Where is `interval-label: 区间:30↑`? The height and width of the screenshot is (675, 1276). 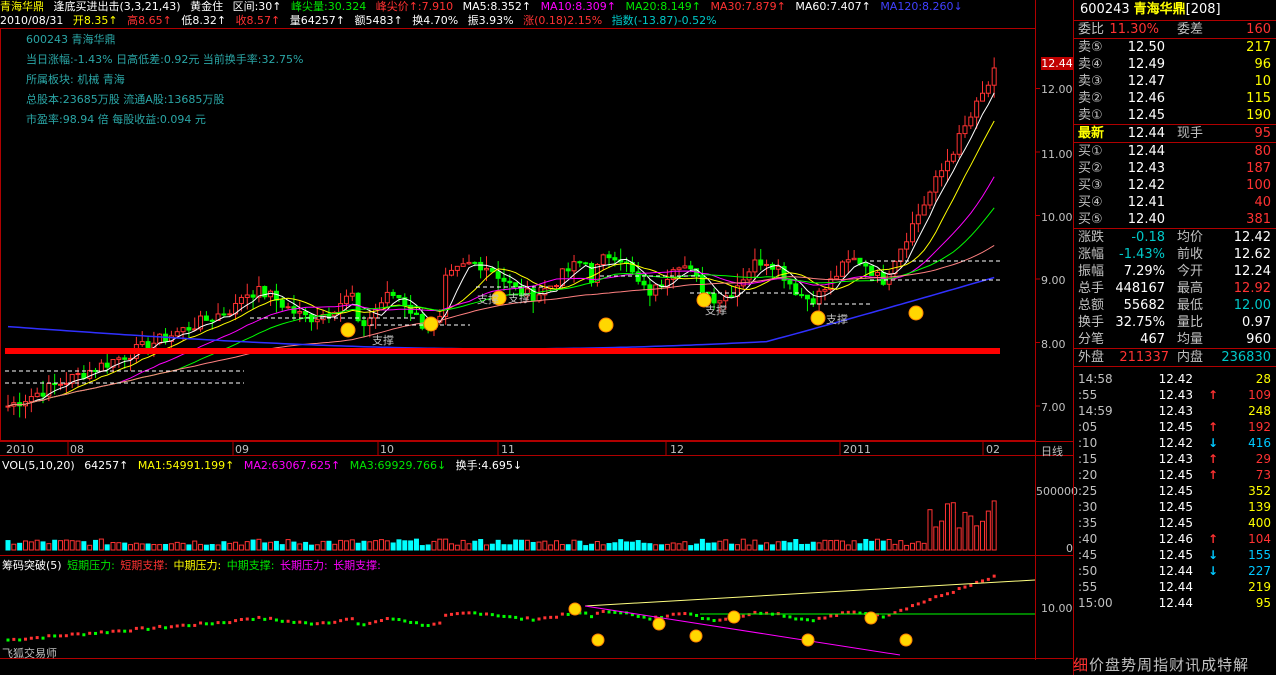 interval-label: 区间:30↑ is located at coordinates (257, 6).